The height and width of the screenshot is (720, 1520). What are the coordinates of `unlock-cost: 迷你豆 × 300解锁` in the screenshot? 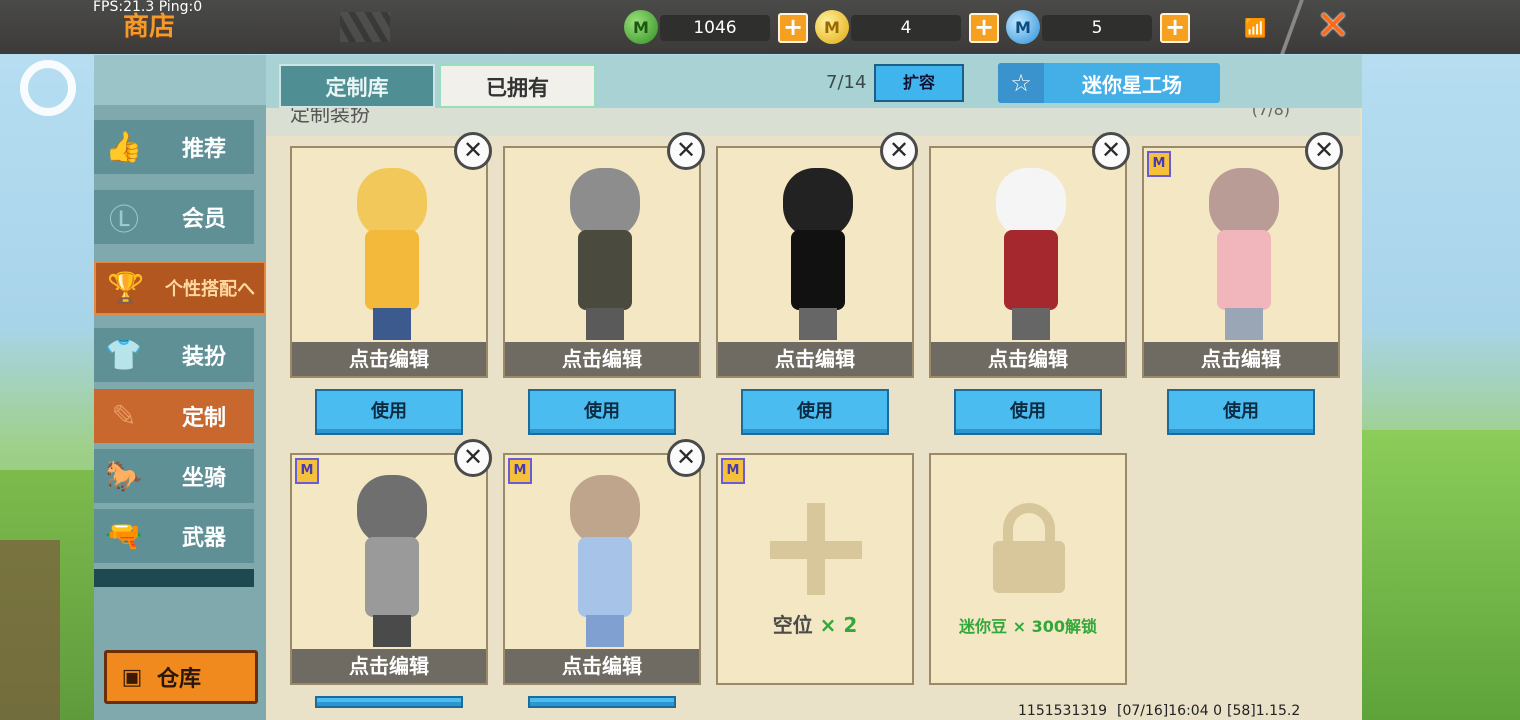 It's located at (1028, 626).